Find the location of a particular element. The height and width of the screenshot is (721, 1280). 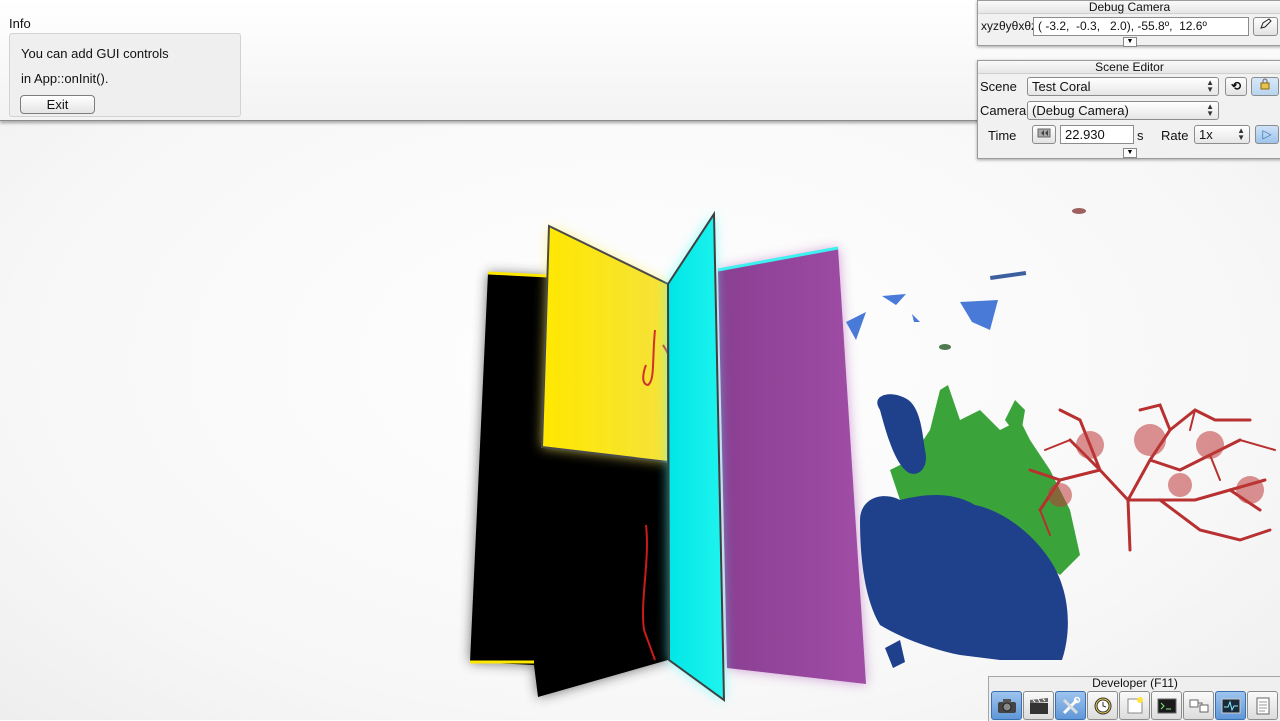

info-line-2: in App::onInit(). is located at coordinates (65, 78).